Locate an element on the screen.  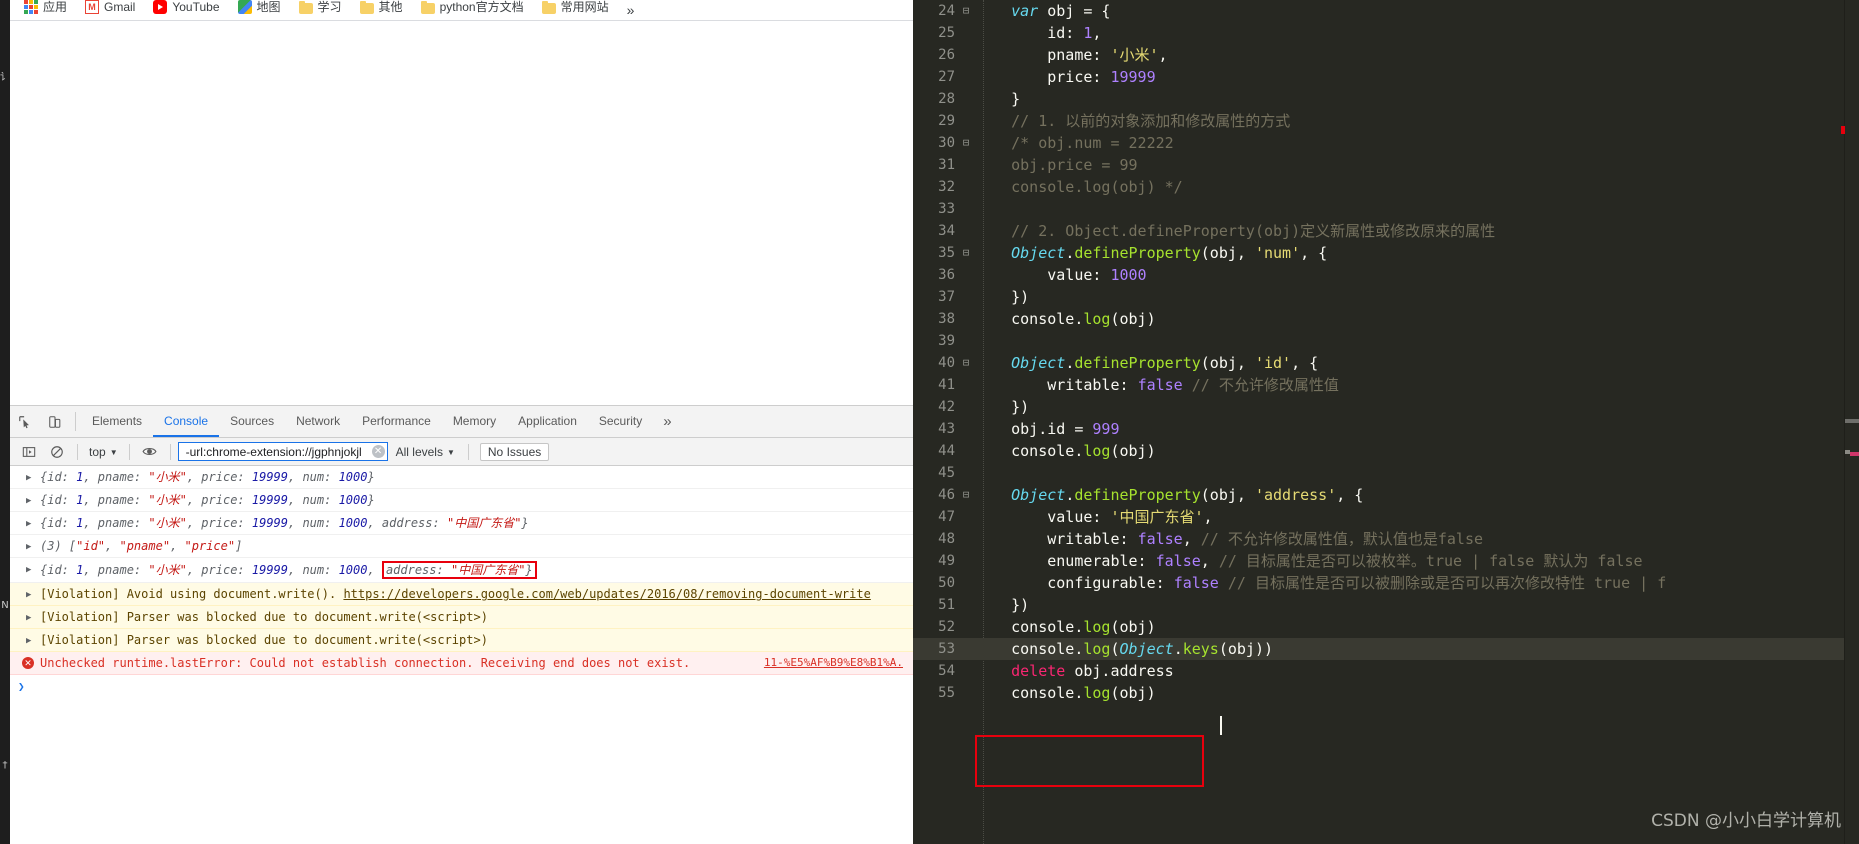
code-text: value: '中国广东省', is located at coordinates (1093, 517).